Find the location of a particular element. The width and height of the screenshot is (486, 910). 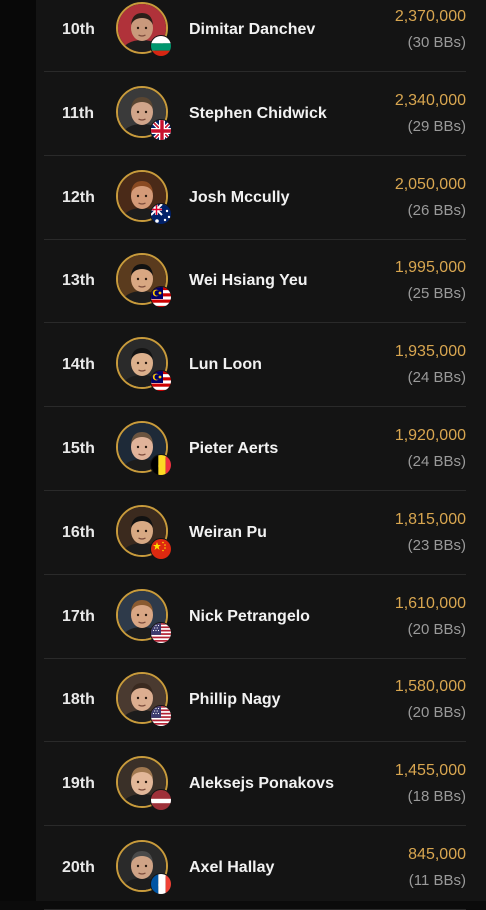

big-blinds-count: (29 BBs) is located at coordinates (436, 126).